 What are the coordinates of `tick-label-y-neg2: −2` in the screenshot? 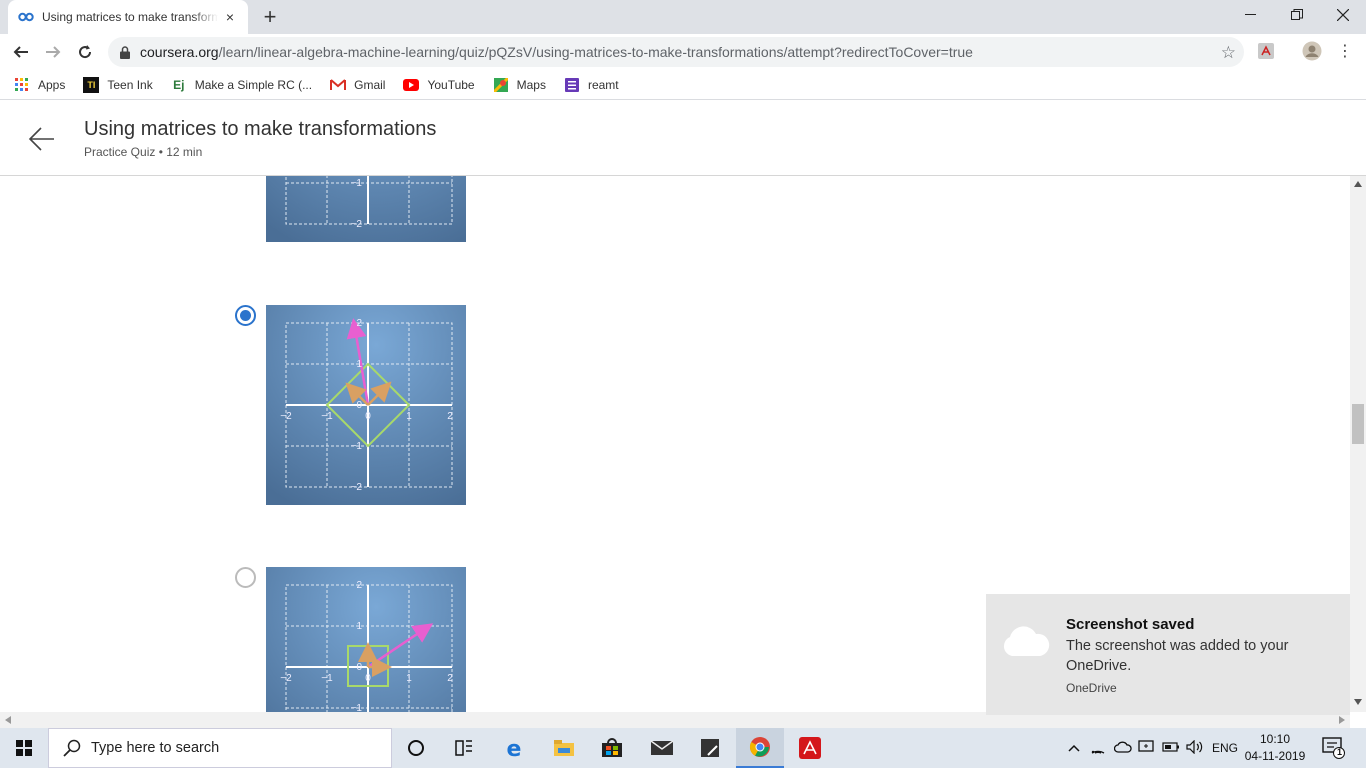 It's located at (357, 224).